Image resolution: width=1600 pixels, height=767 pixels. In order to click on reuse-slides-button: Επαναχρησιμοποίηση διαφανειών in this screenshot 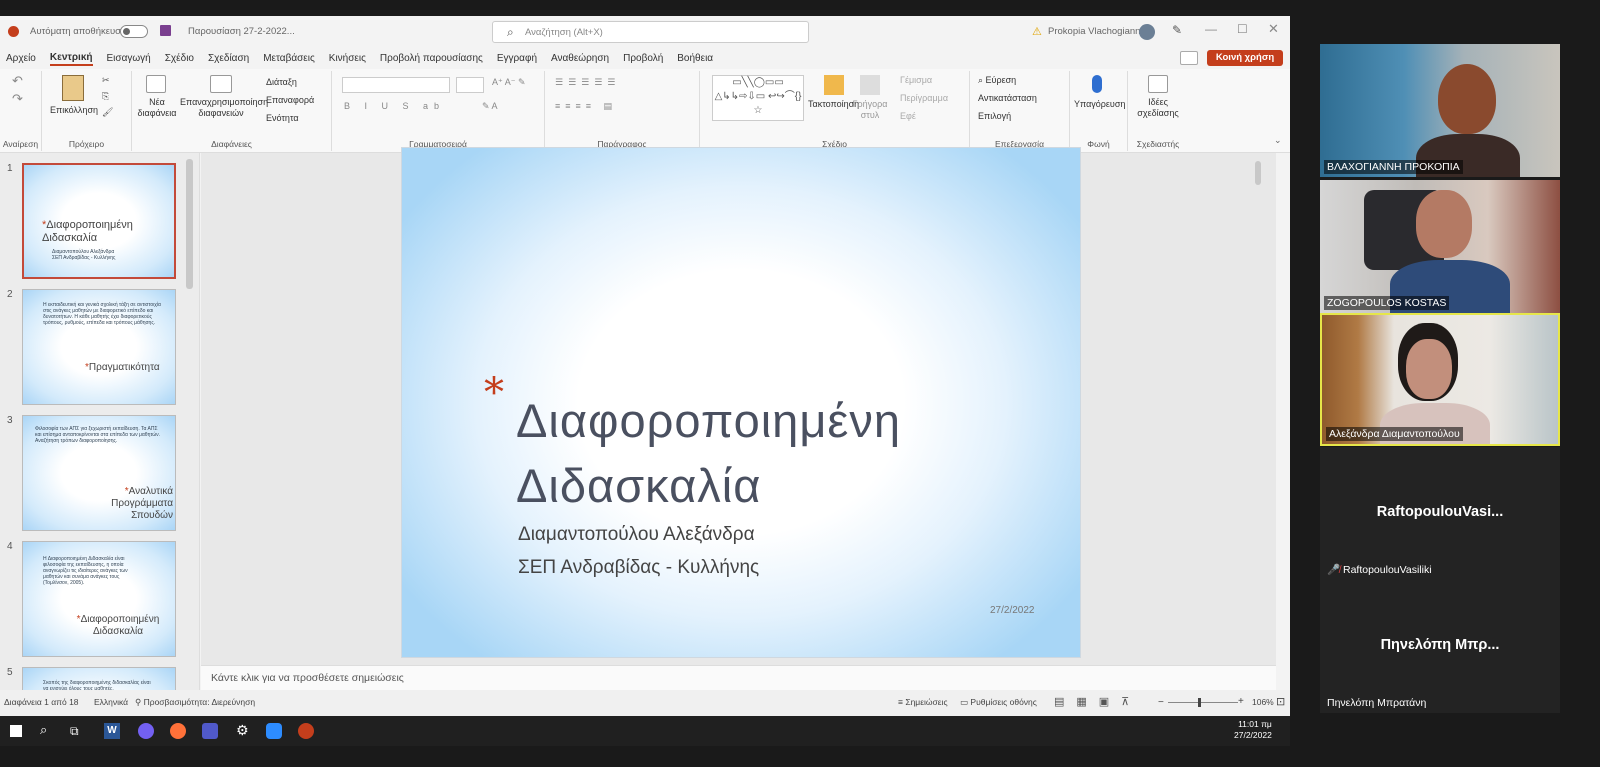, I will do `click(224, 108)`.